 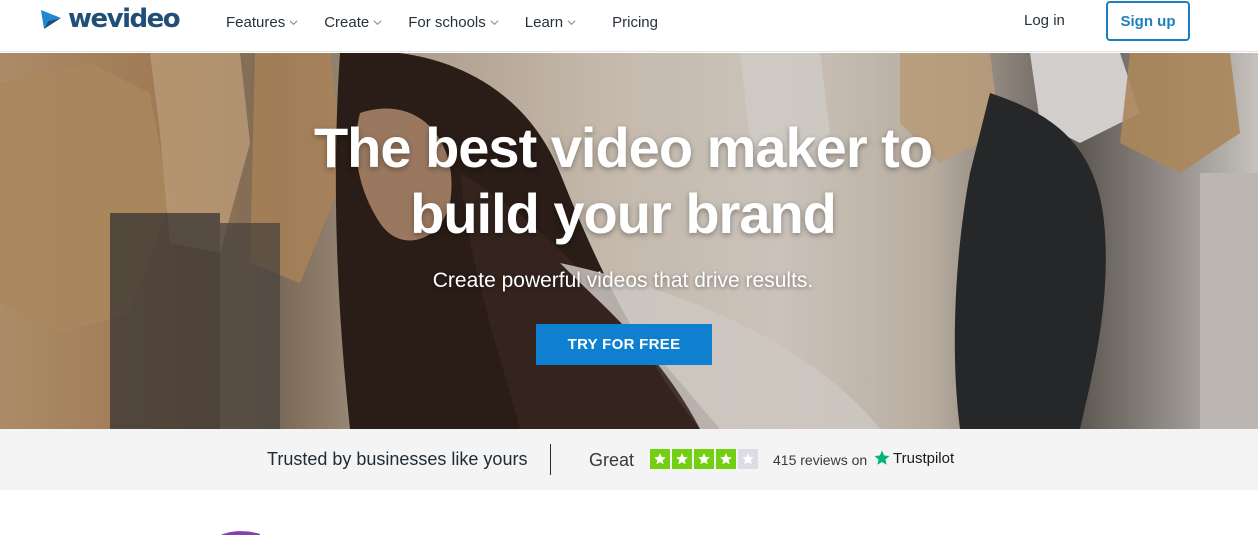 I want to click on partial-graphic, so click(x=240, y=533).